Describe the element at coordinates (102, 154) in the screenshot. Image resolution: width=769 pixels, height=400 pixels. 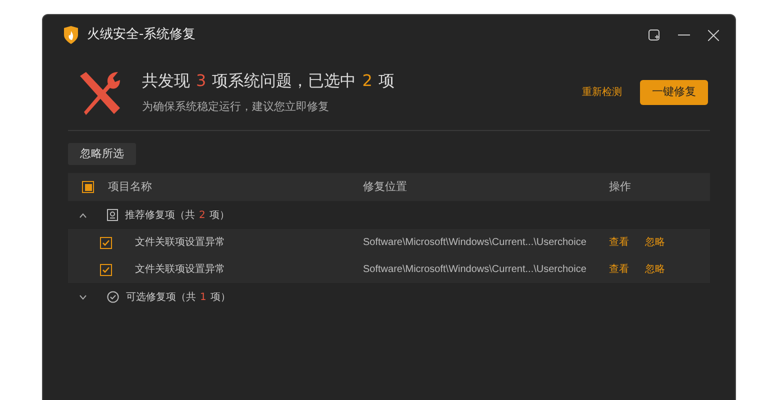
I see `ignore-selected-button: 忽略所选` at that location.